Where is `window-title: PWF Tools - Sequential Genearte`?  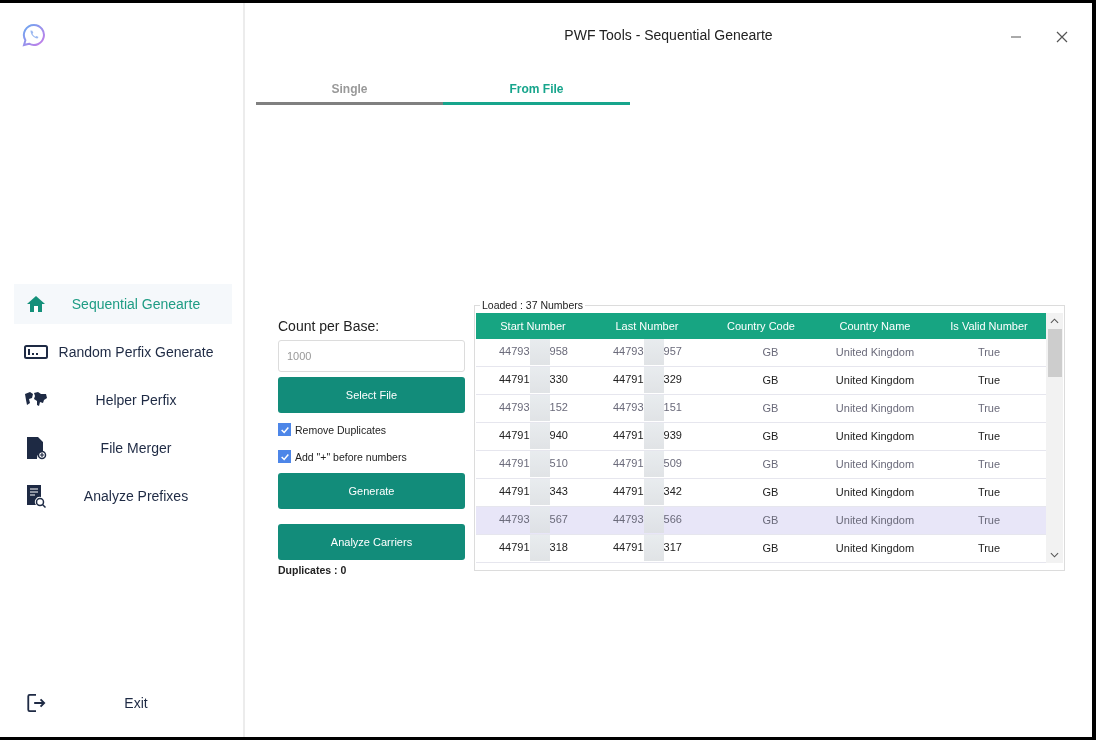
window-title: PWF Tools - Sequential Genearte is located at coordinates (668, 35).